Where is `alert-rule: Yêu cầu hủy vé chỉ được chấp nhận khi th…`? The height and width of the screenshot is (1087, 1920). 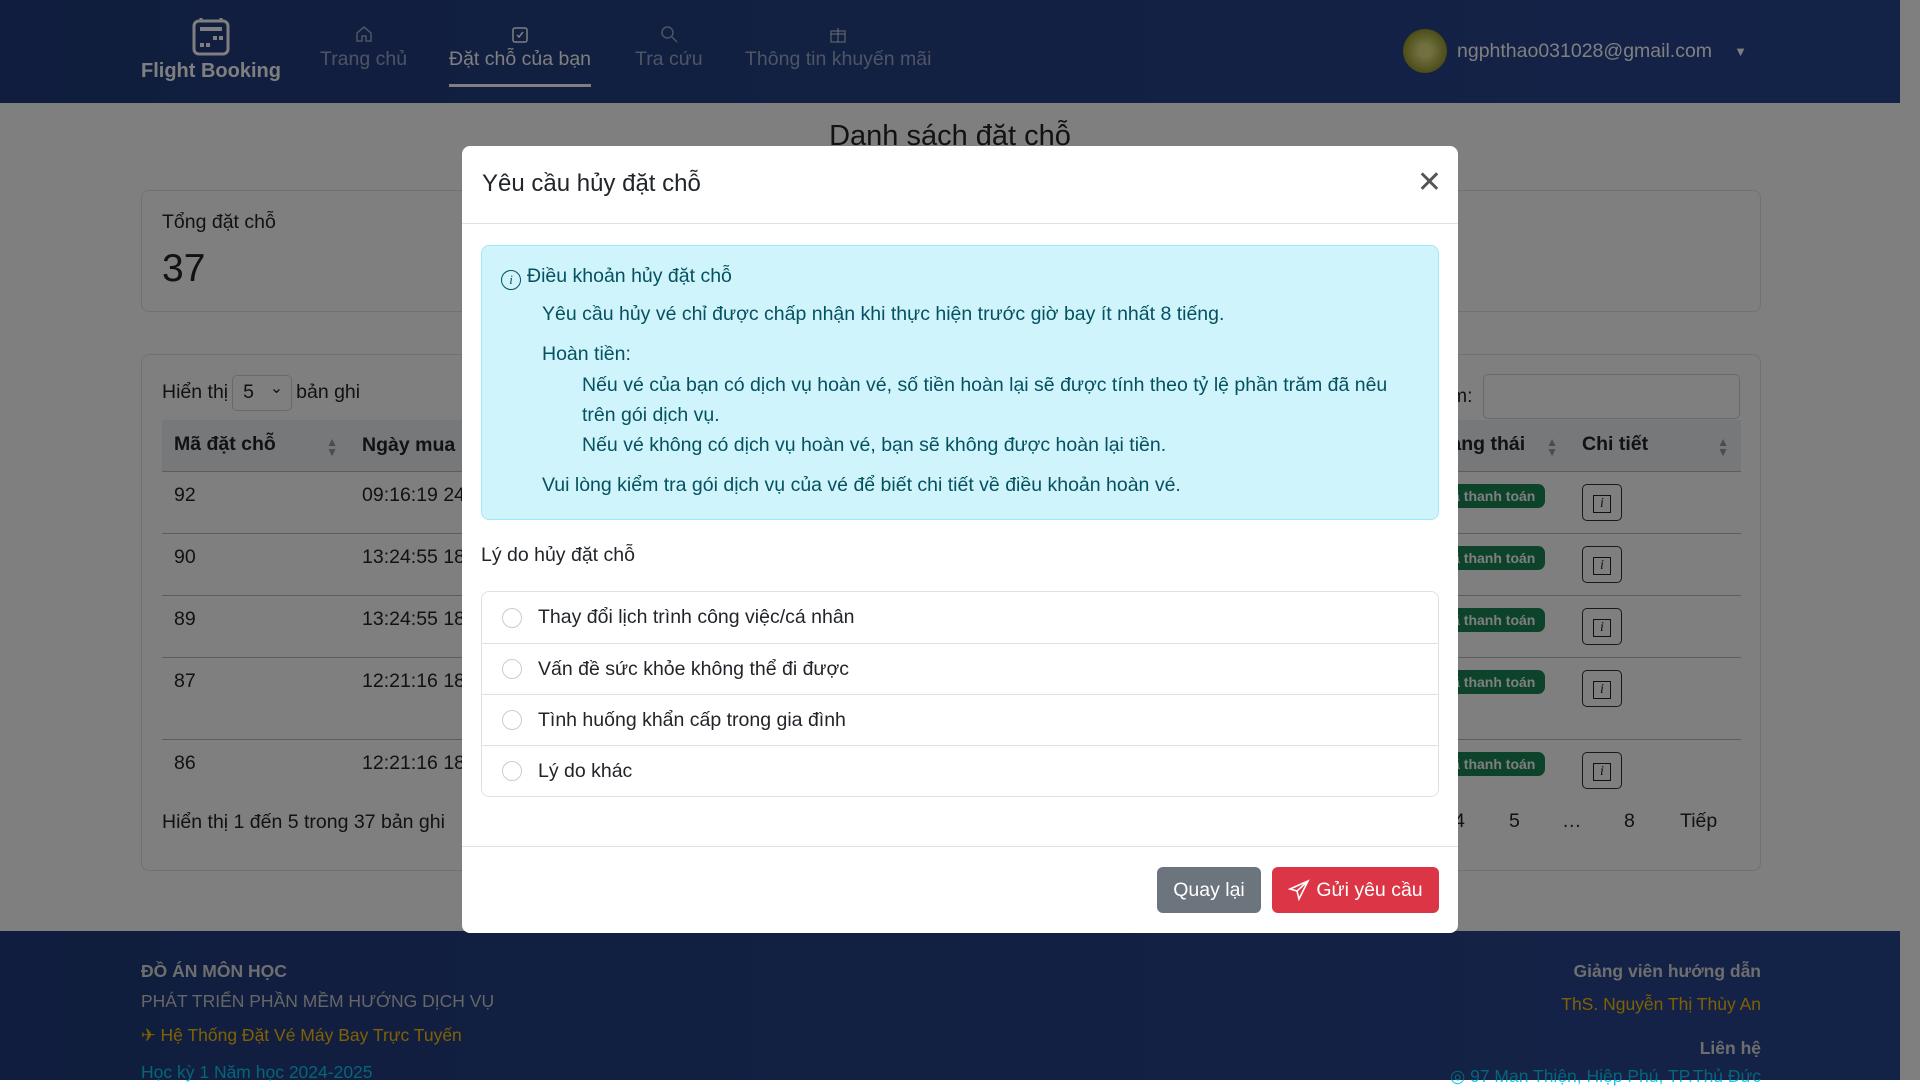
alert-rule: Yêu cầu hủy vé chỉ được chấp nhận khi th… is located at coordinates (883, 314).